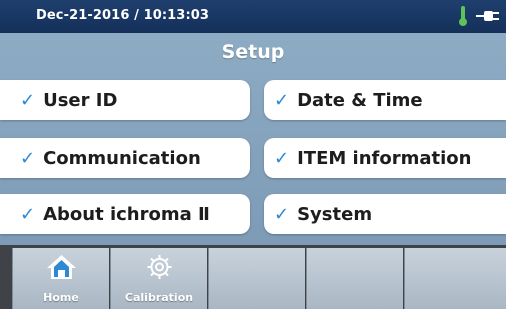 Image resolution: width=506 pixels, height=309 pixels. What do you see at coordinates (123, 15) in the screenshot?
I see `datetime-display: Dec-21-2016 / 10:13:03` at bounding box center [123, 15].